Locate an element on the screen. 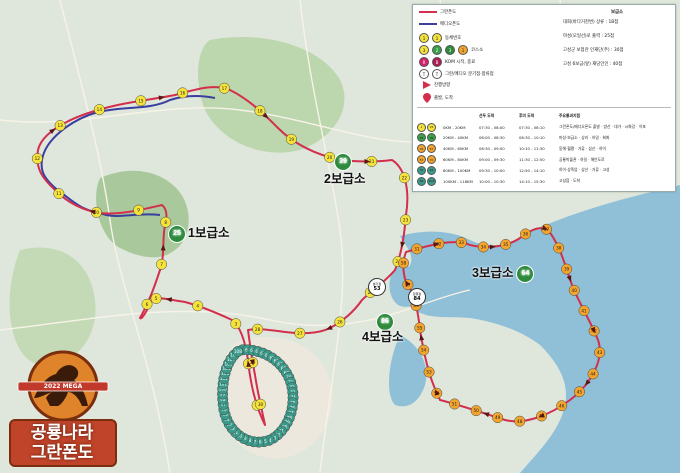 This screenshot has width=680, height=473. checkpoint-marker: 39 is located at coordinates (567, 269).